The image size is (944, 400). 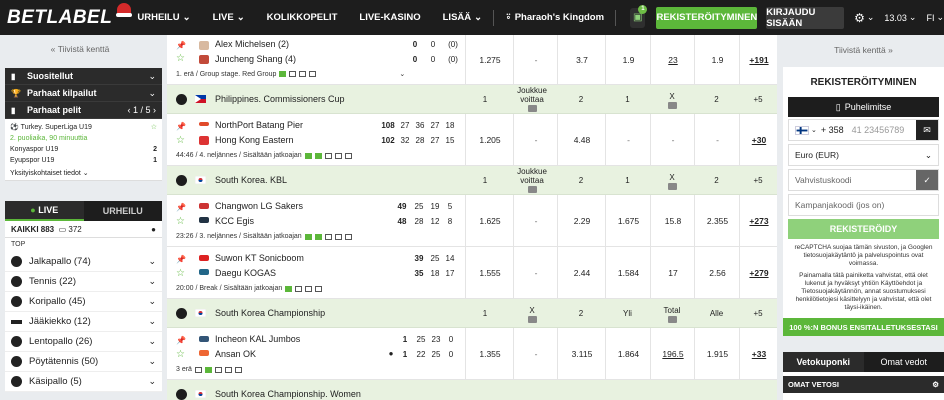 What do you see at coordinates (805, 17) in the screenshot?
I see `login-button: KIRJAUDU SISÄÄN` at bounding box center [805, 17].